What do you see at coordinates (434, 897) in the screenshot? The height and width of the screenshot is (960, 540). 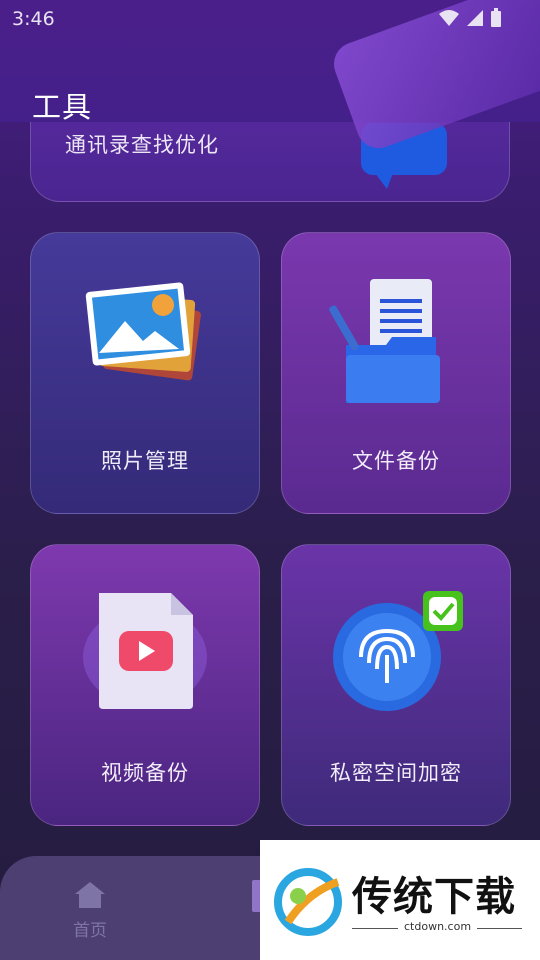 I see `watermark-title: 传统下载` at bounding box center [434, 897].